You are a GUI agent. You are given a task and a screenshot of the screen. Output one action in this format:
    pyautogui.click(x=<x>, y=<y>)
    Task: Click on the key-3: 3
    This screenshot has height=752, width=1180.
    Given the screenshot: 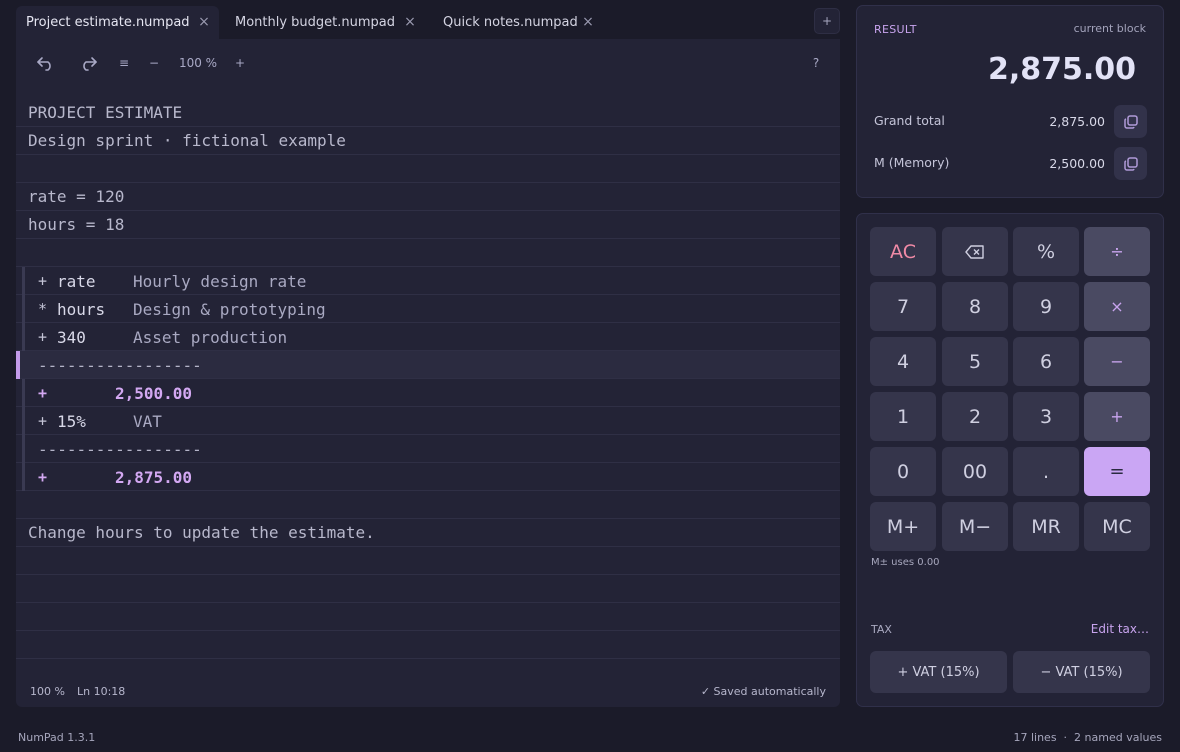 What is the action you would take?
    pyautogui.click(x=1046, y=416)
    